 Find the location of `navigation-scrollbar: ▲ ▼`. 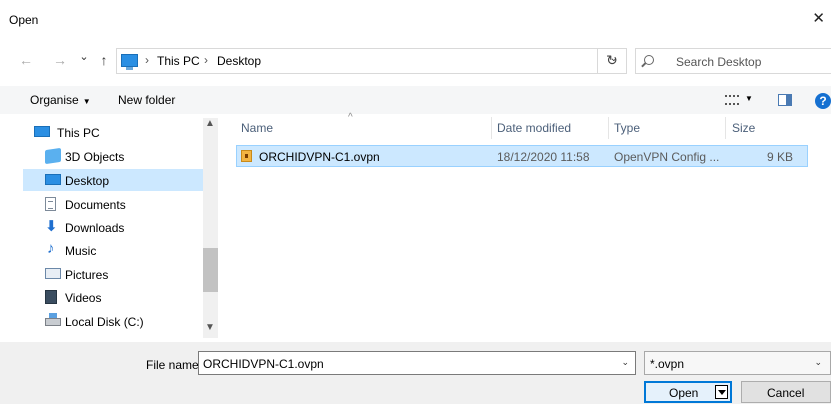

navigation-scrollbar: ▲ ▼ is located at coordinates (210, 228).